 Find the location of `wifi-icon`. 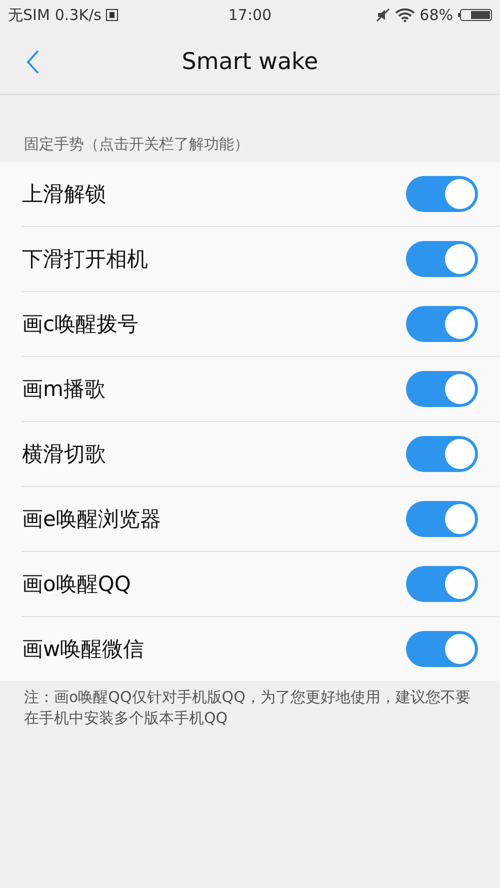

wifi-icon is located at coordinates (404, 15).